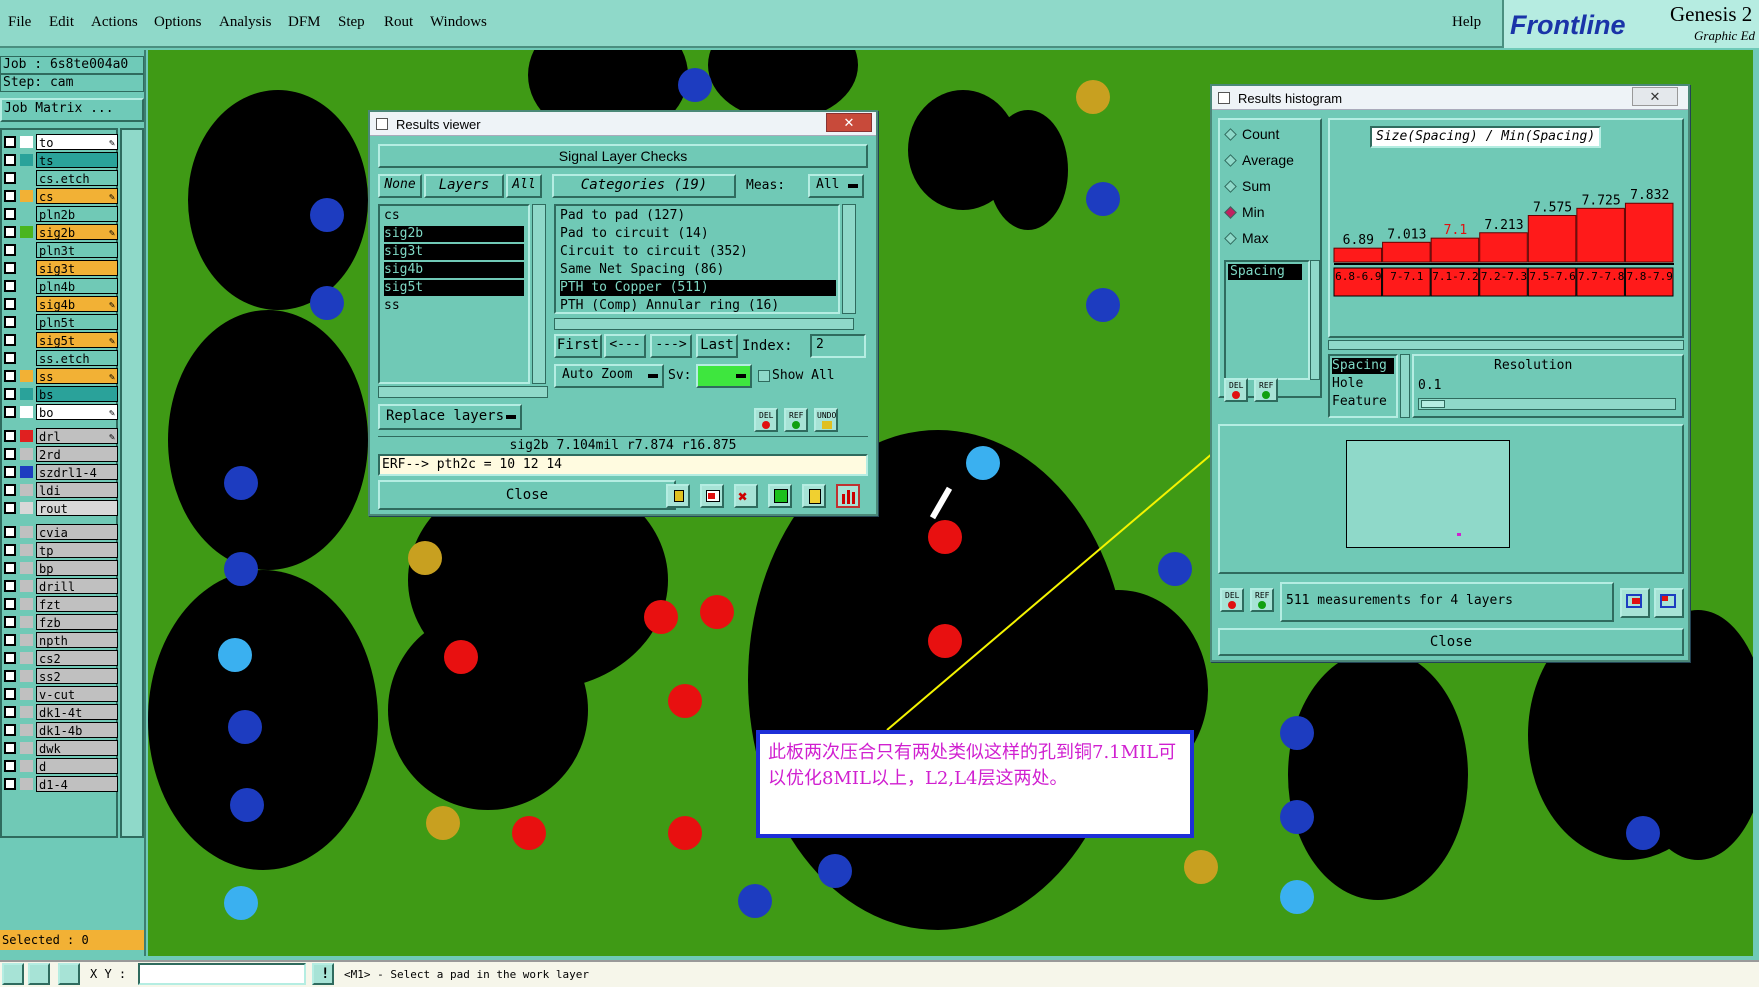  What do you see at coordinates (1363, 402) in the screenshot?
I see `sub-list-item: Feature` at bounding box center [1363, 402].